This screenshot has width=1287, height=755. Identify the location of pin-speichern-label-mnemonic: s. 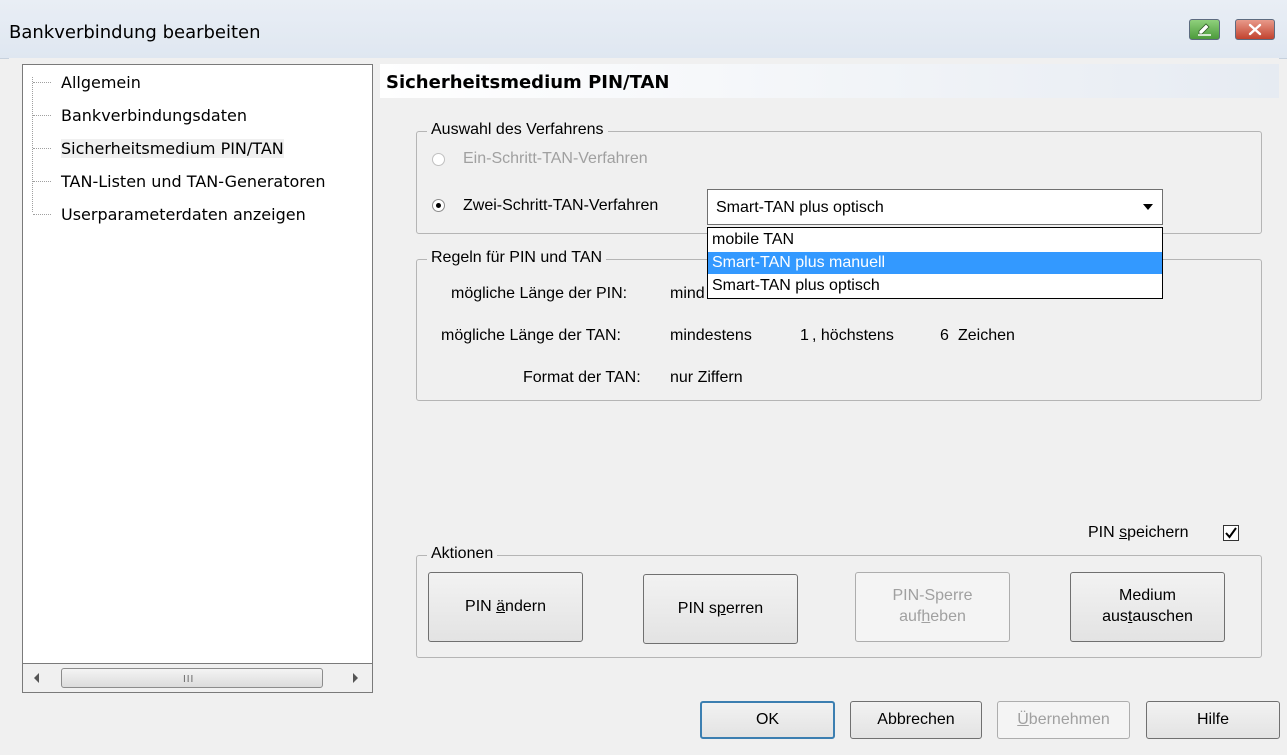
(1123, 532).